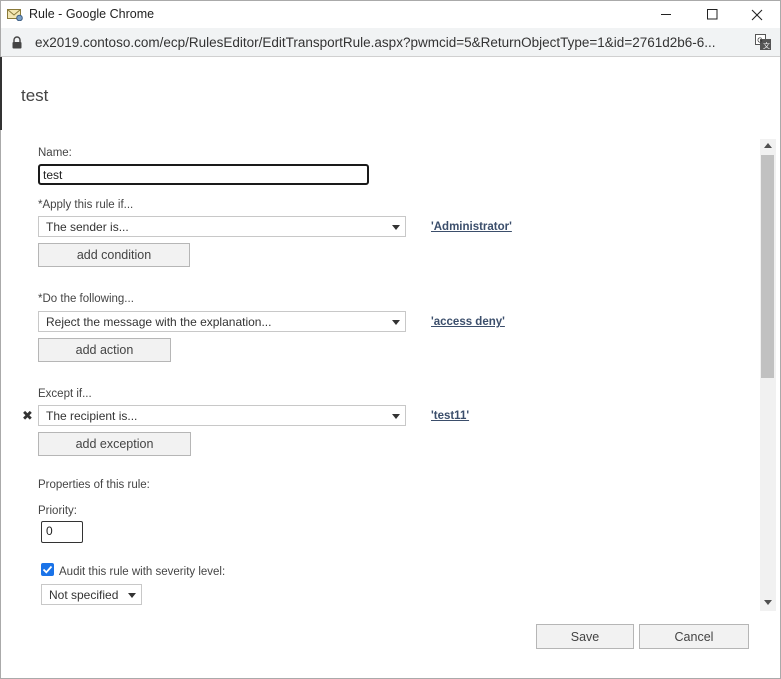  Describe the element at coordinates (94, 485) in the screenshot. I see `properties-label: Properties of this rule:` at that location.